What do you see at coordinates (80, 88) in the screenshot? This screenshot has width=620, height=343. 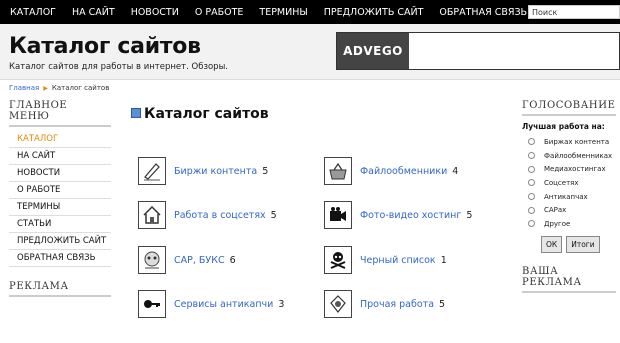 I see `breadcrumb-current: Каталог сайтов` at bounding box center [80, 88].